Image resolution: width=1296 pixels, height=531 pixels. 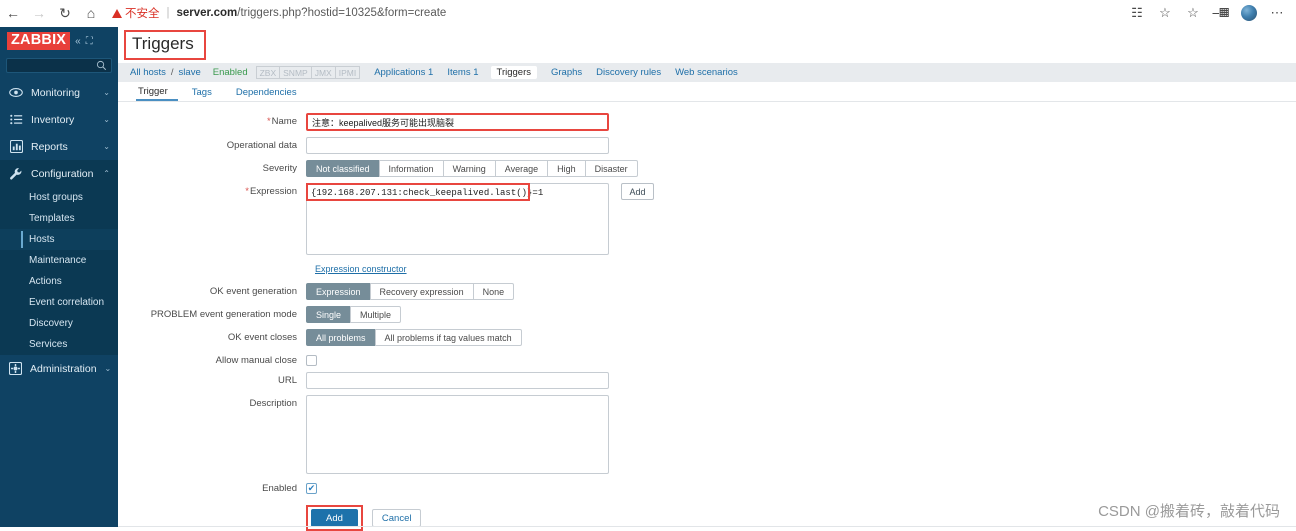 I want to click on protocol-badge-jmx: JMX, so click(x=323, y=72).